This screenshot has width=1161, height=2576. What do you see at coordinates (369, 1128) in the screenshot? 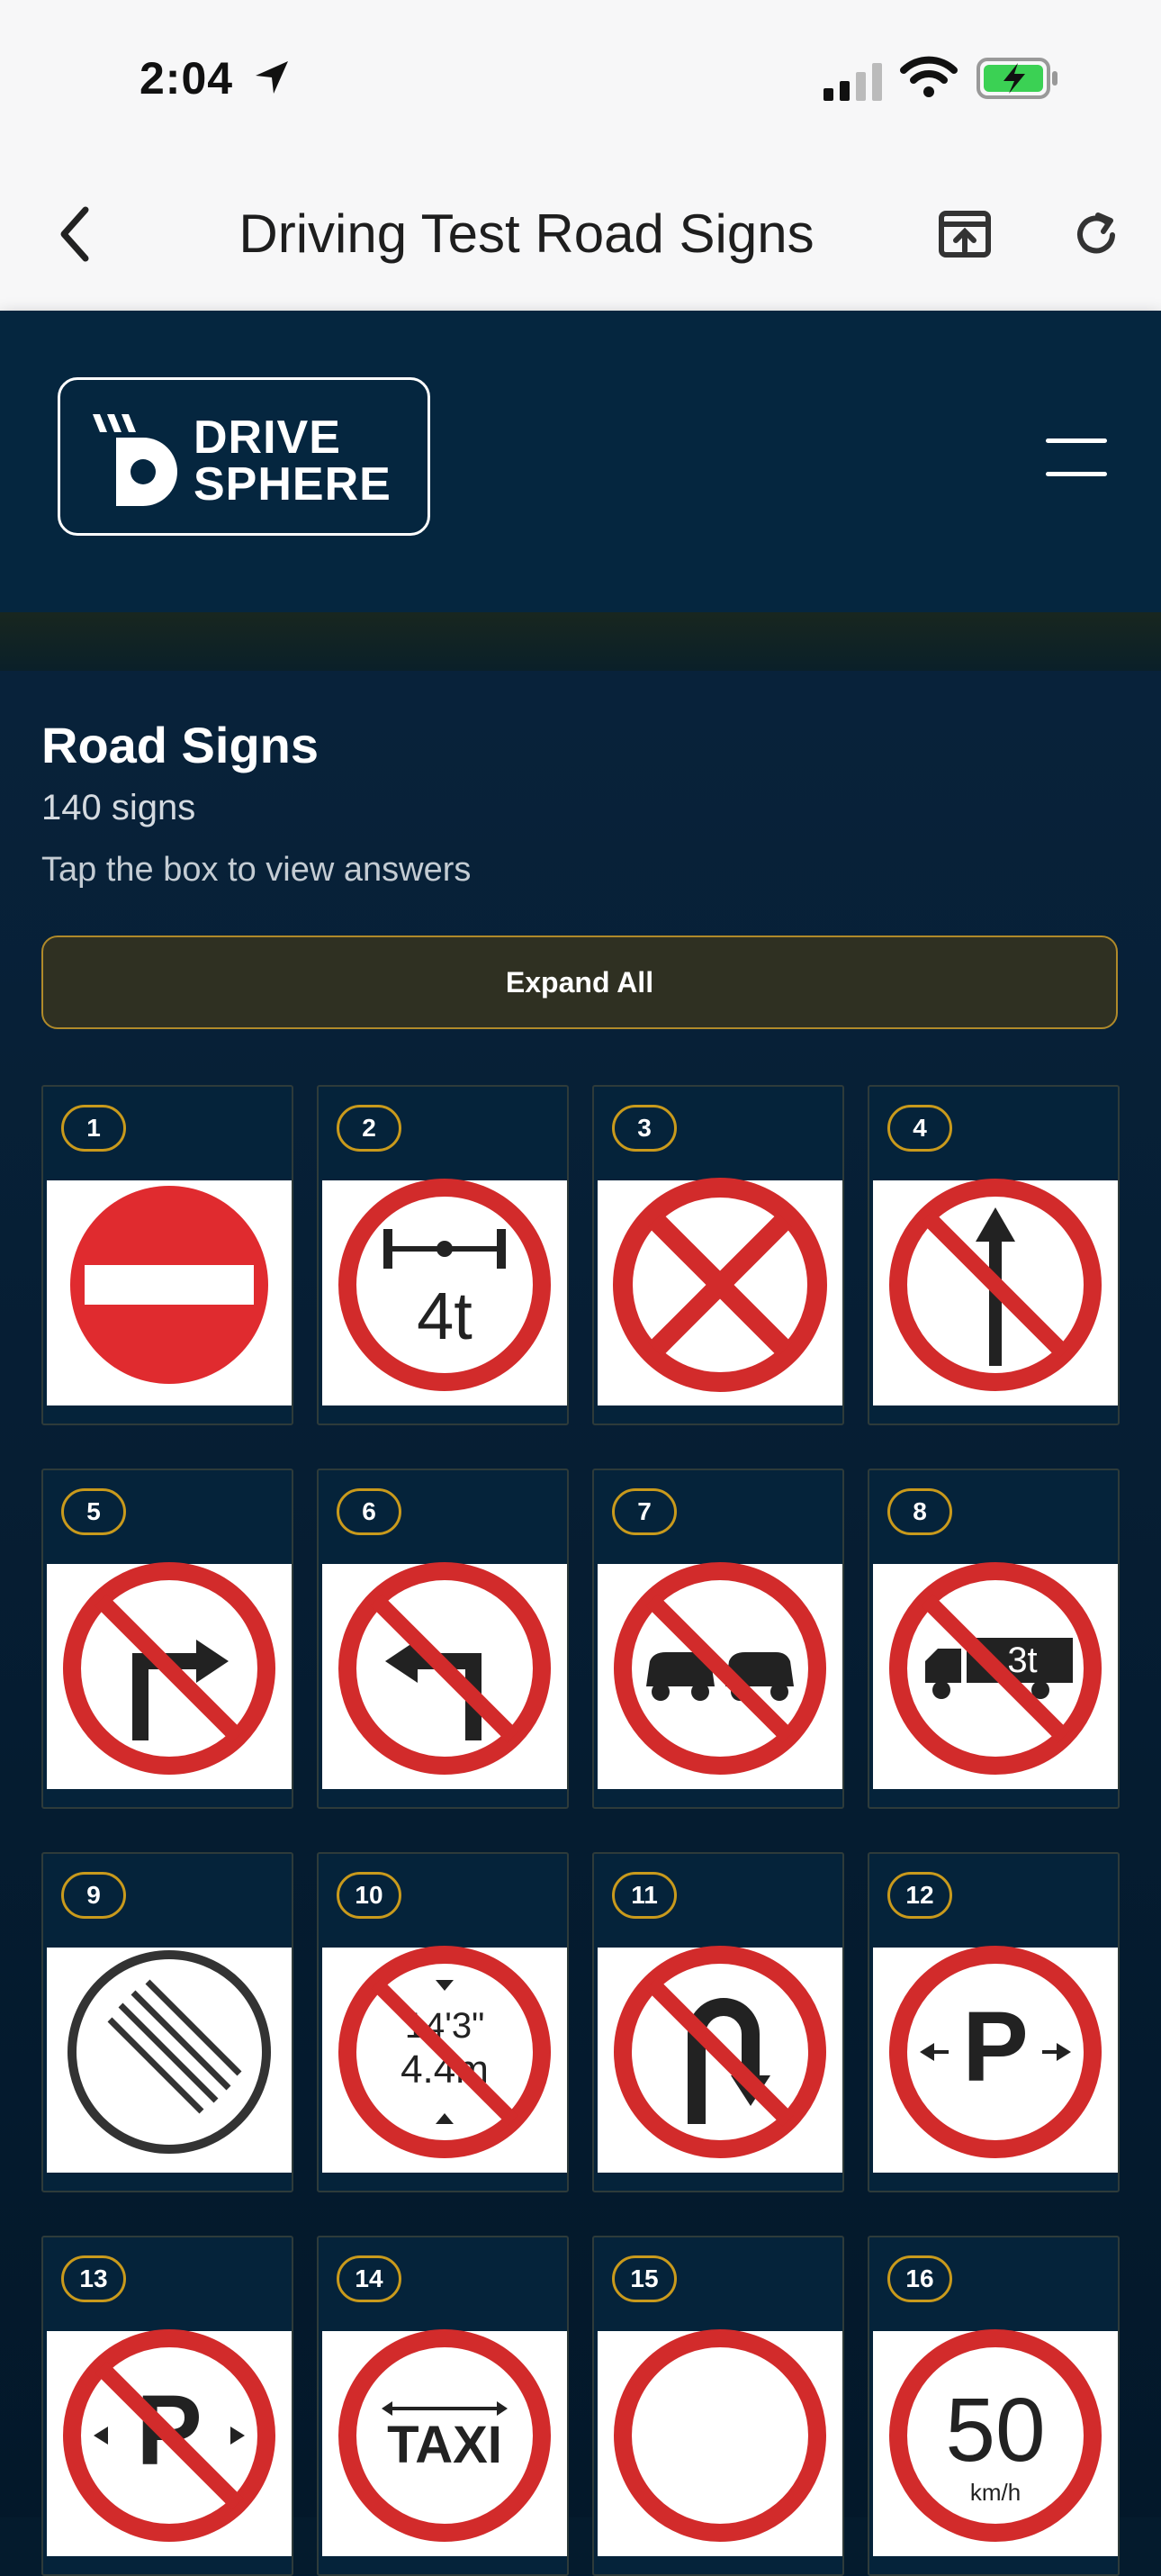
I see `sign-number-badge: 2` at bounding box center [369, 1128].